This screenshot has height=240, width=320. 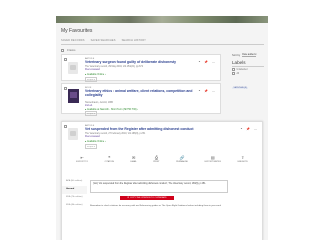 I want to click on labels-heading: Labels, so click(x=239, y=62).